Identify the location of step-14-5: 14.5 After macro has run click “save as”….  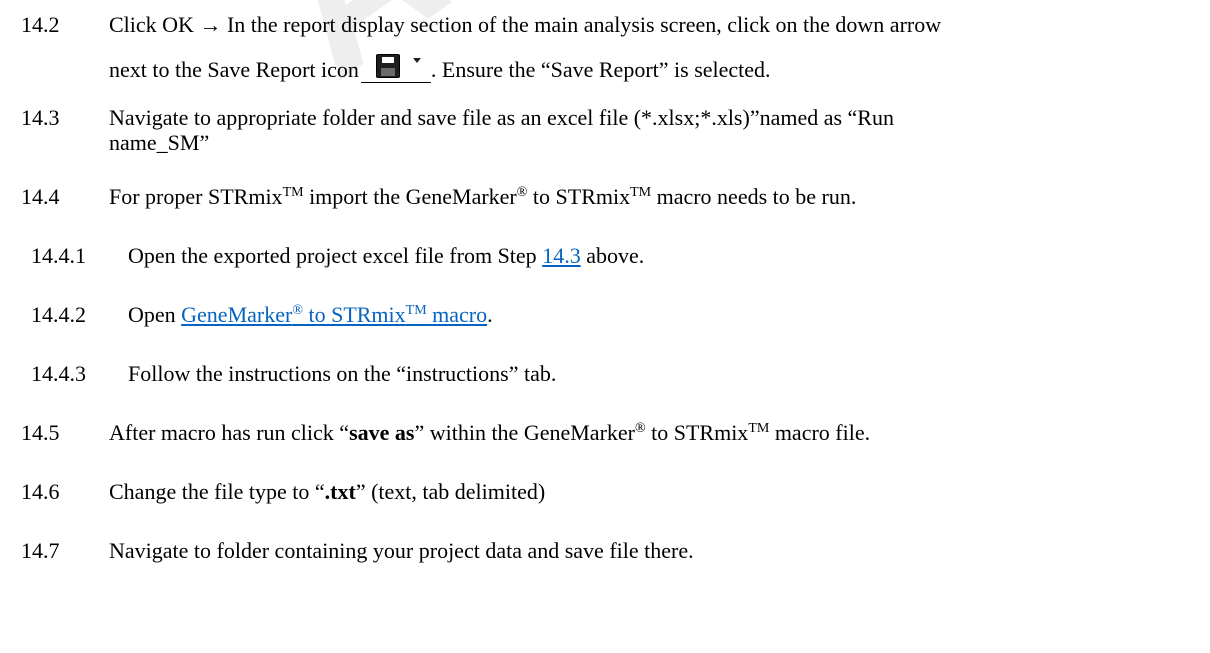
(611, 433).